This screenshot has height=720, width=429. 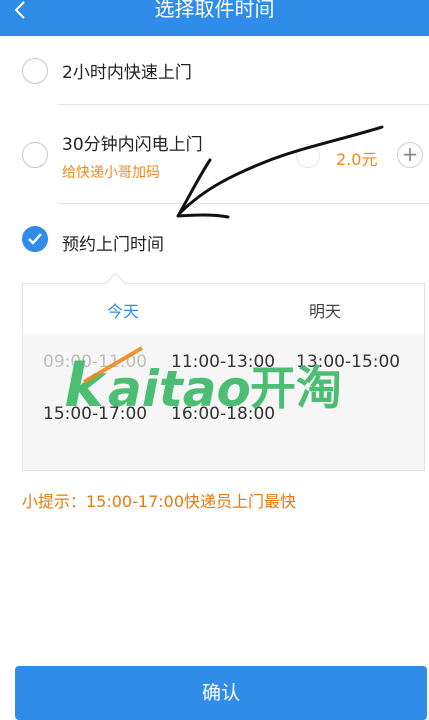 What do you see at coordinates (357, 159) in the screenshot?
I see `tip-price: 2.0元` at bounding box center [357, 159].